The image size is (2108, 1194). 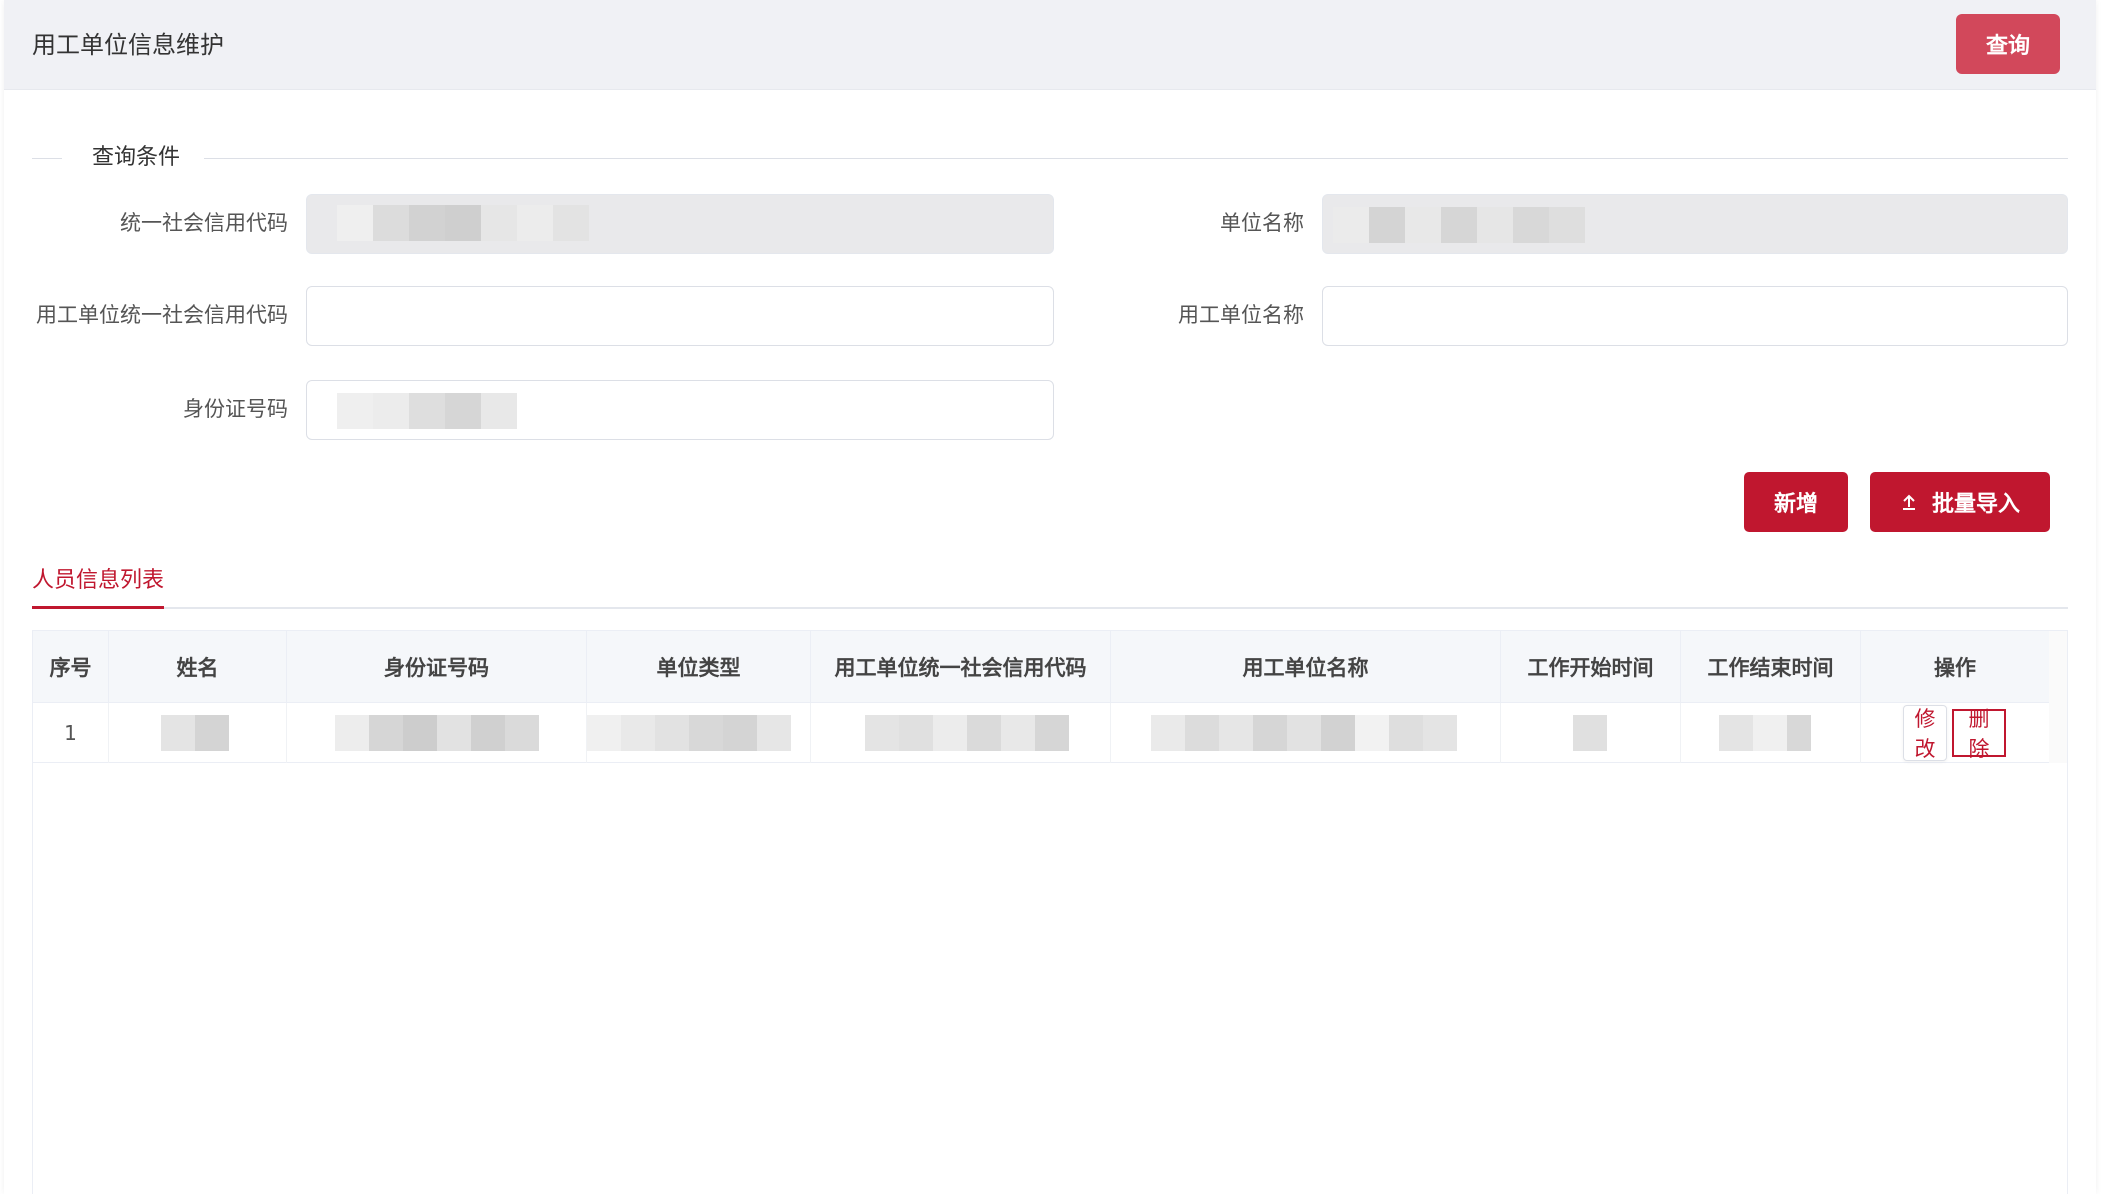 I want to click on query-button: 查询, so click(x=2008, y=44).